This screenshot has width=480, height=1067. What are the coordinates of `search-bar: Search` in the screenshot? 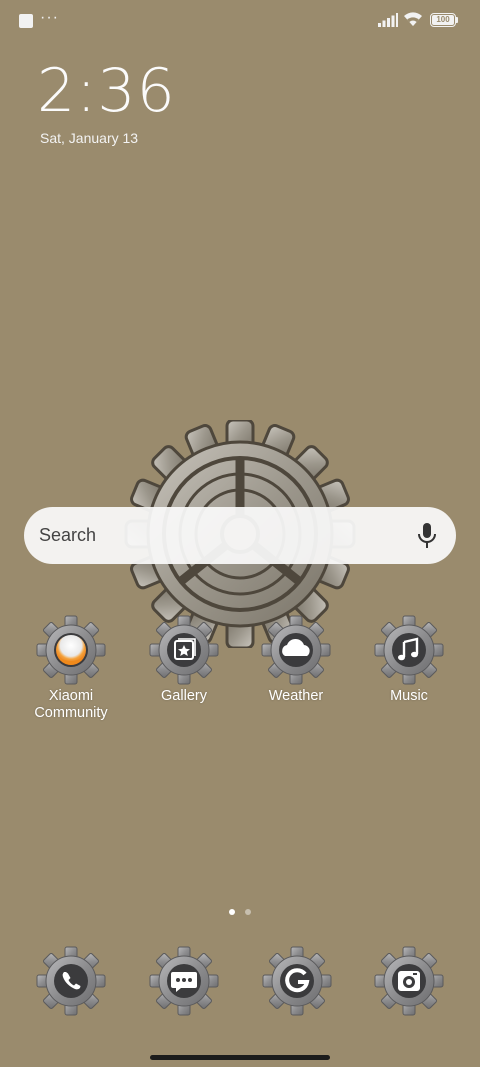 It's located at (240, 535).